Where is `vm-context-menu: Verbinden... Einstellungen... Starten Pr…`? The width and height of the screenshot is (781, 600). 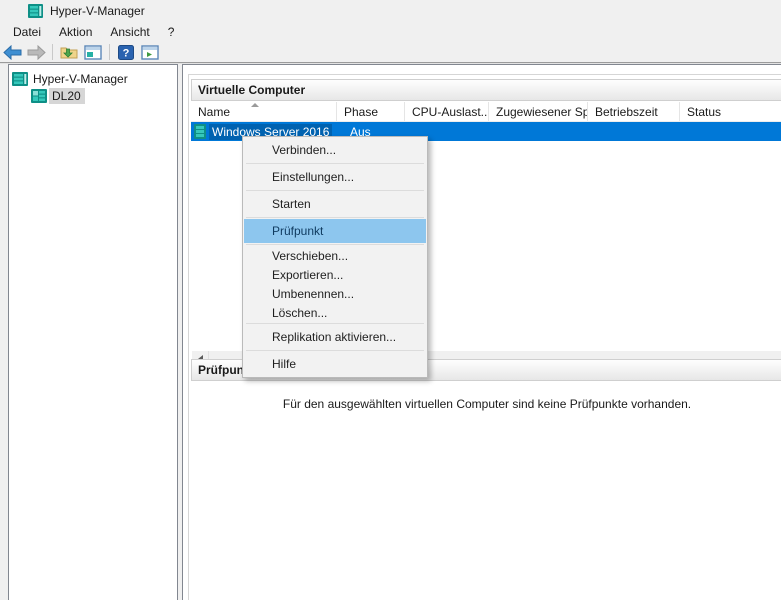 vm-context-menu: Verbinden... Einstellungen... Starten Pr… is located at coordinates (335, 257).